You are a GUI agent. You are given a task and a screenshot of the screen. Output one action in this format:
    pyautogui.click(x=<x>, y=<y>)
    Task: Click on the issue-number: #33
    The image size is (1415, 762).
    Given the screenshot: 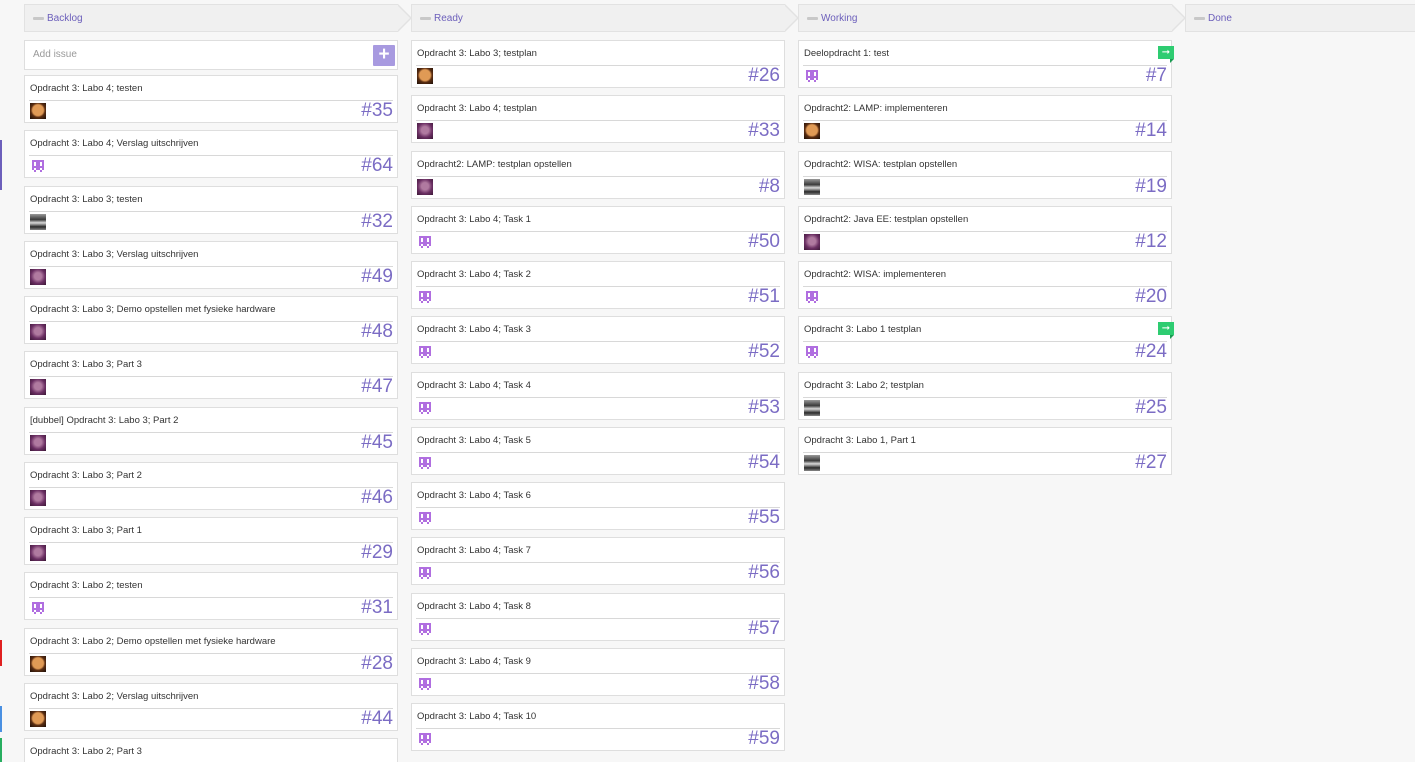 What is the action you would take?
    pyautogui.click(x=764, y=131)
    